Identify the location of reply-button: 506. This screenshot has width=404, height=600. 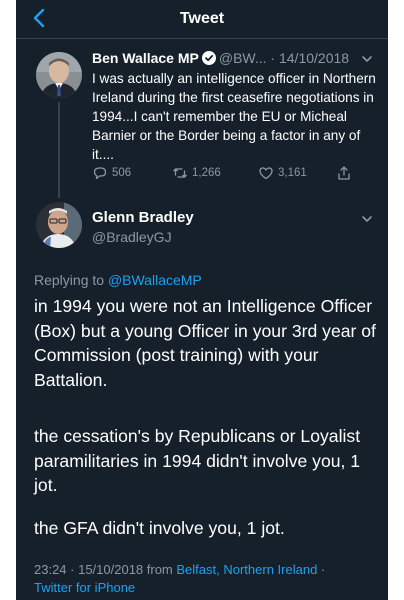
(111, 173).